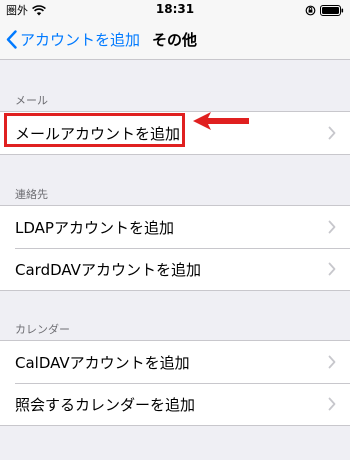 This screenshot has height=460, width=350. What do you see at coordinates (94, 130) in the screenshot?
I see `highlight-box` at bounding box center [94, 130].